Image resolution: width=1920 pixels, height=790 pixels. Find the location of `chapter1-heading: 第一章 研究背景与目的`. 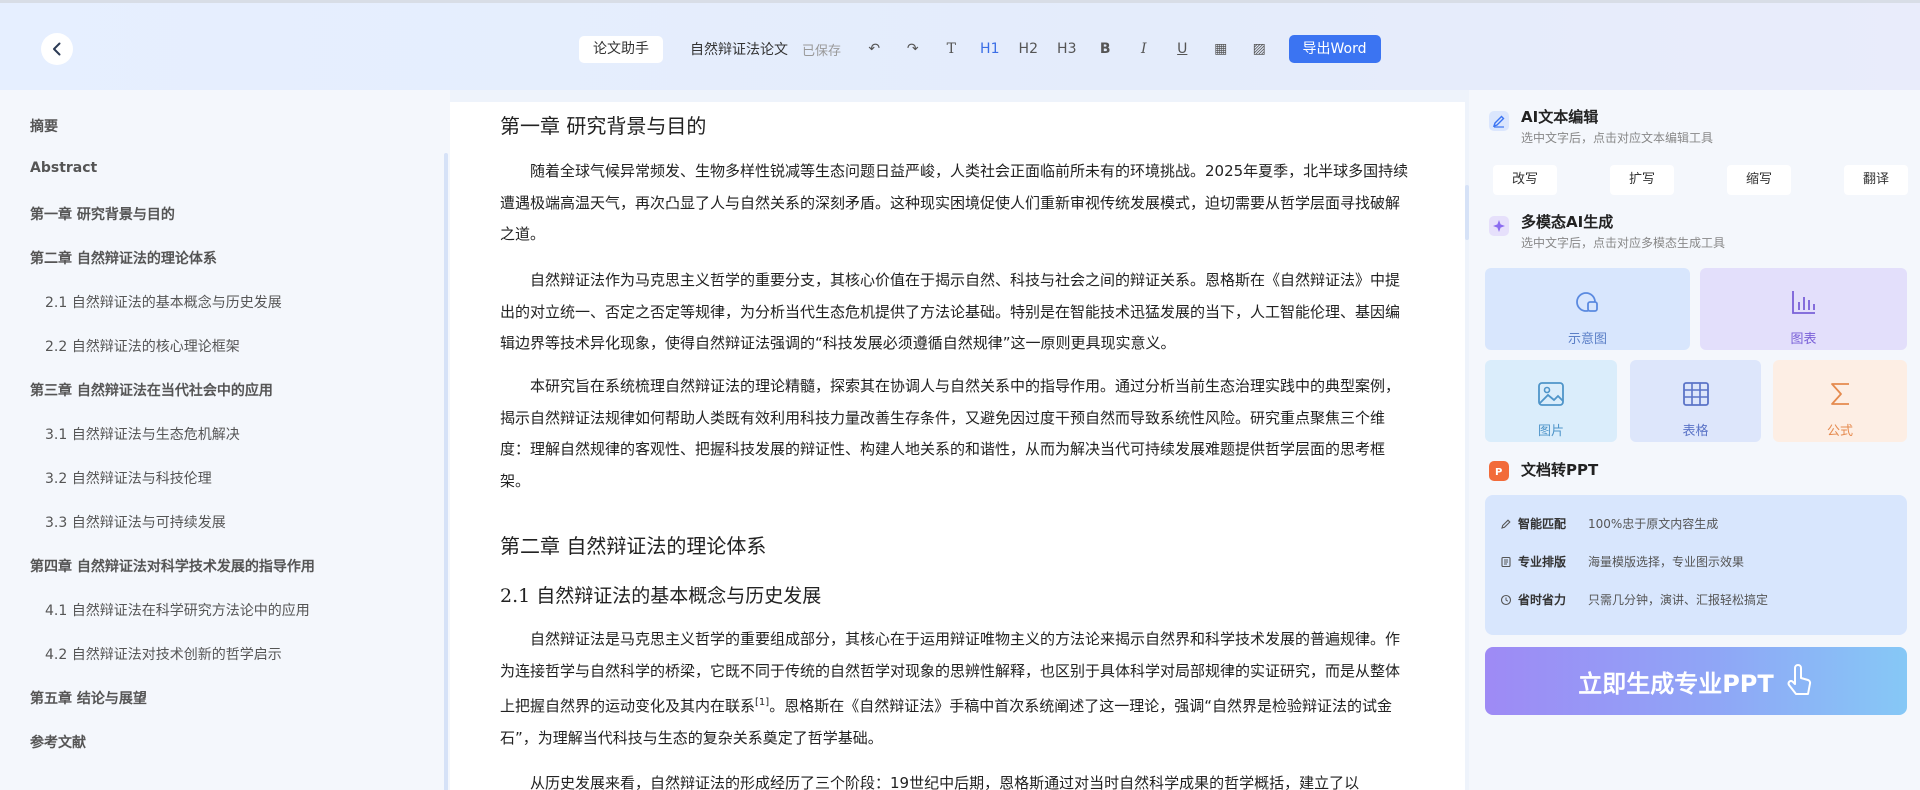

chapter1-heading: 第一章 研究背景与目的 is located at coordinates (603, 126).